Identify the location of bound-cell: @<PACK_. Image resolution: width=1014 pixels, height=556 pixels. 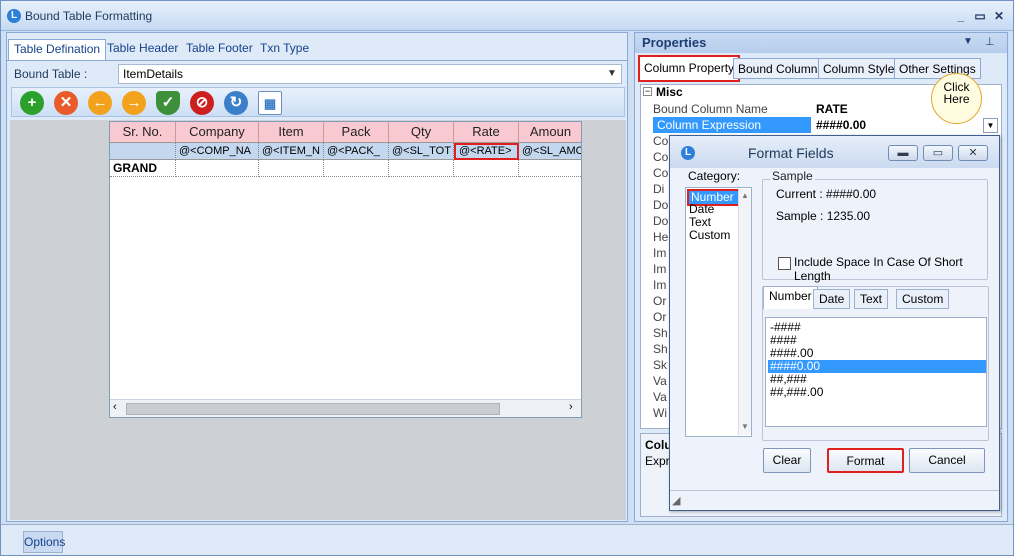
(356, 151).